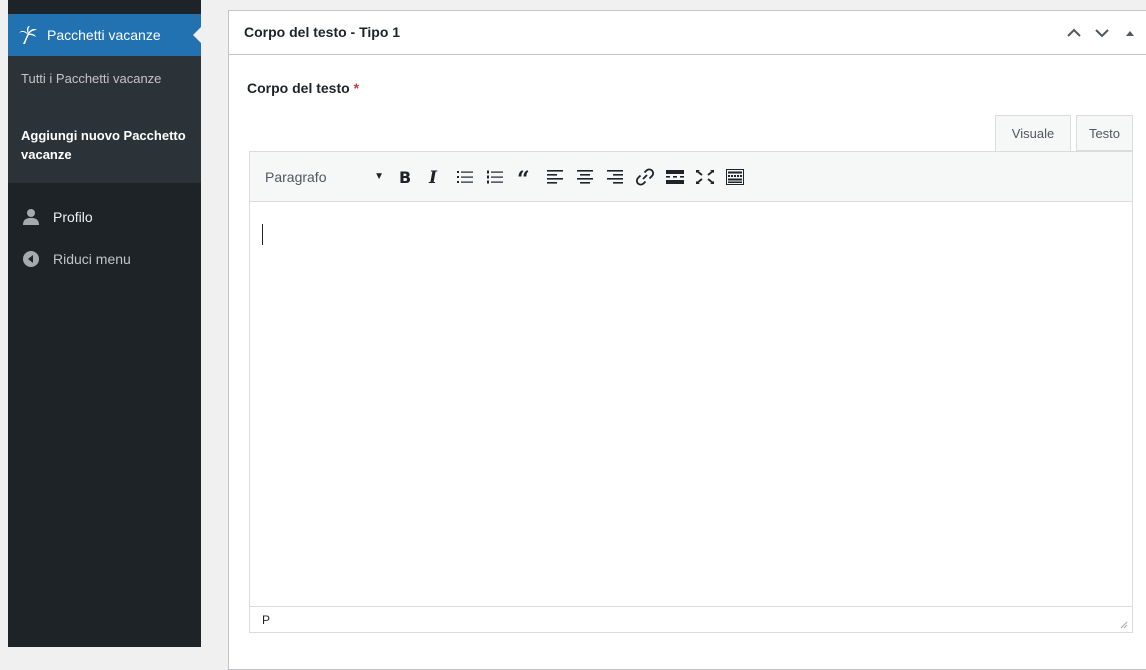 Image resolution: width=1146 pixels, height=670 pixels. I want to click on sidebar-item-label: Profilo, so click(73, 217).